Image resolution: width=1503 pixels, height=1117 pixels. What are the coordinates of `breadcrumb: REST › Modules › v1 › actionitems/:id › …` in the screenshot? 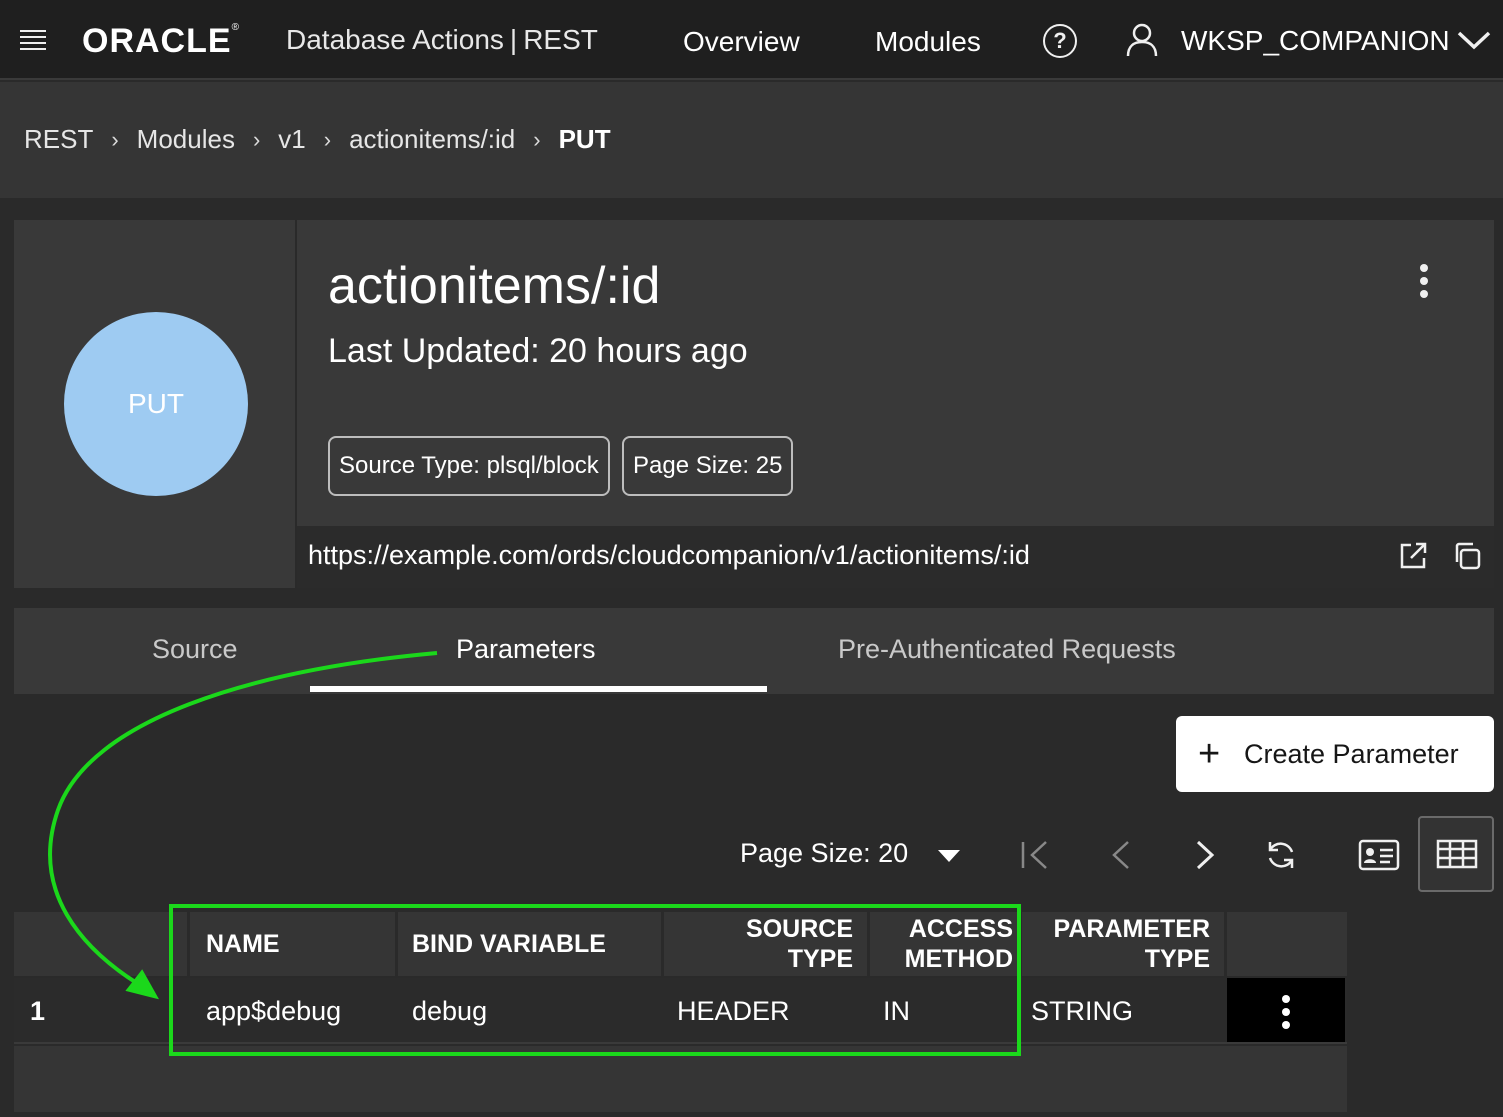 It's located at (317, 139).